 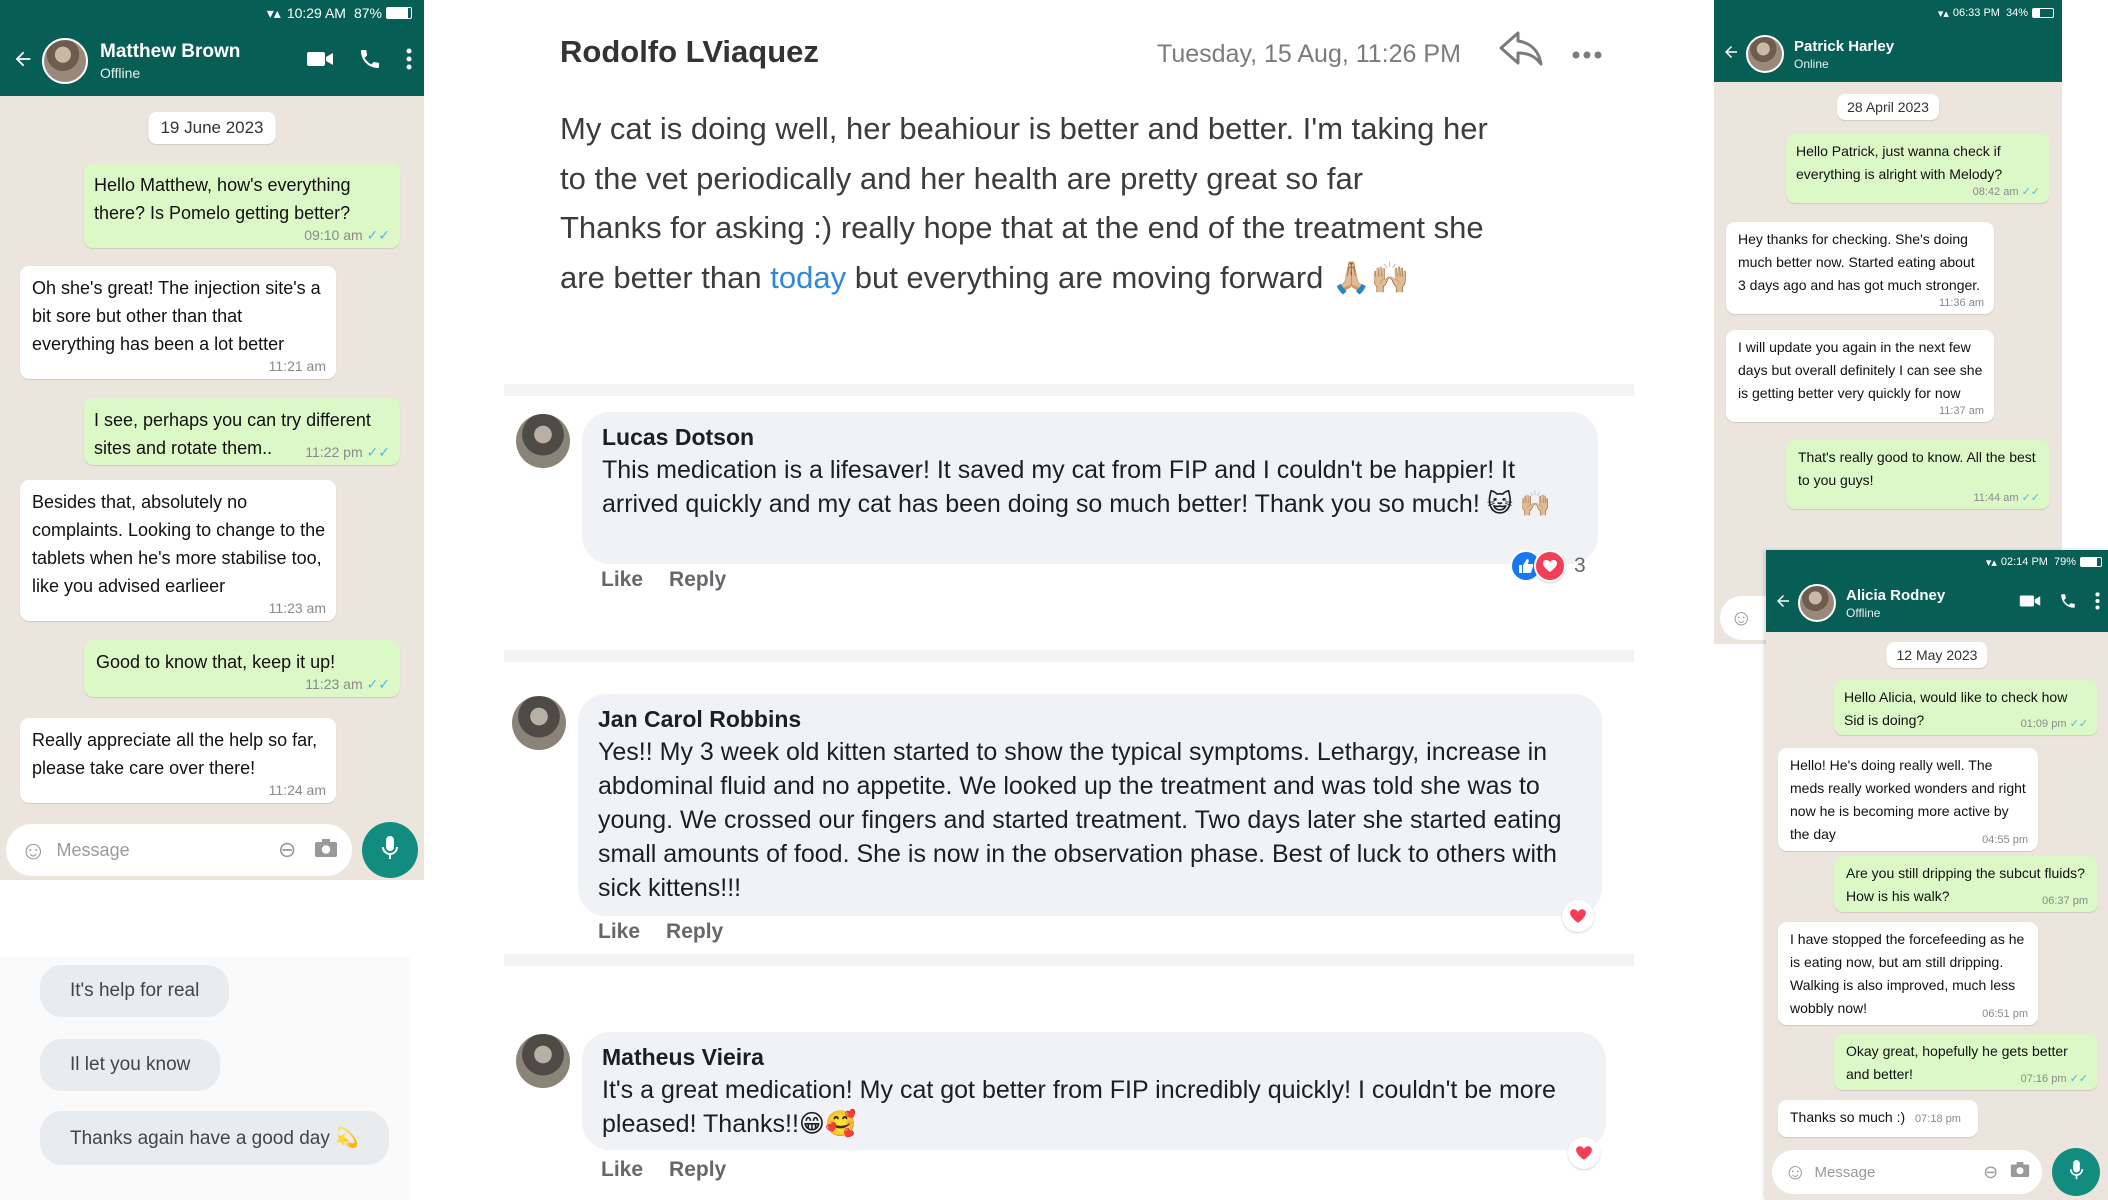 I want to click on post-text: but everything are moving forward 🙏🏼🙌🏼, so click(x=1128, y=277).